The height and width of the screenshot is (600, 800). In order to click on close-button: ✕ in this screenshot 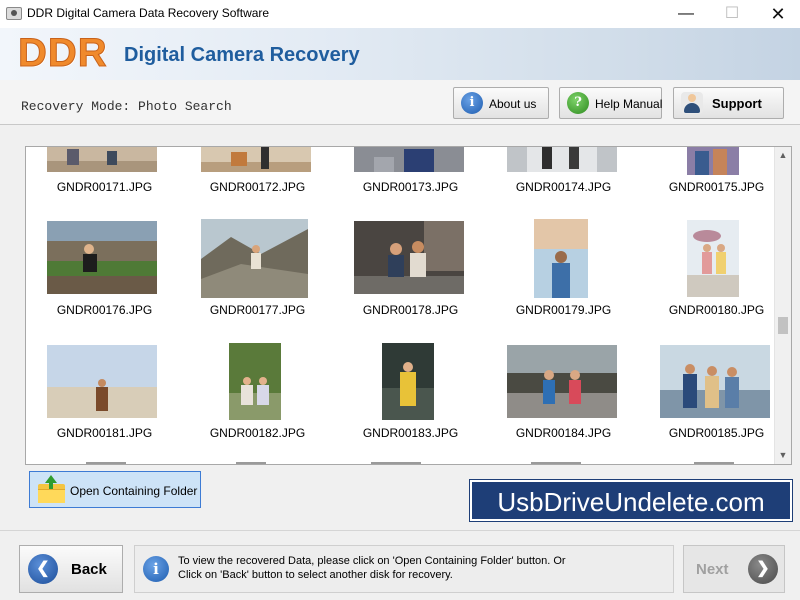, I will do `click(777, 14)`.